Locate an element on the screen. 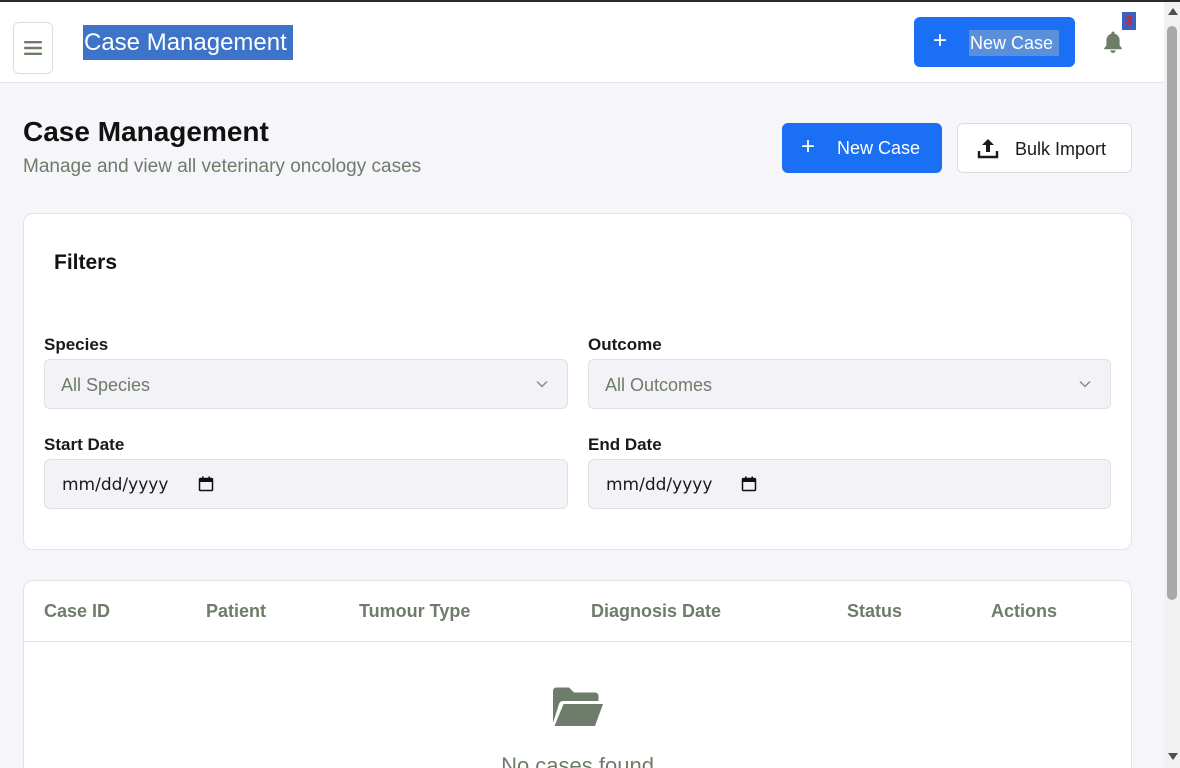 The image size is (1180, 768). species-select: All Species is located at coordinates (306, 384).